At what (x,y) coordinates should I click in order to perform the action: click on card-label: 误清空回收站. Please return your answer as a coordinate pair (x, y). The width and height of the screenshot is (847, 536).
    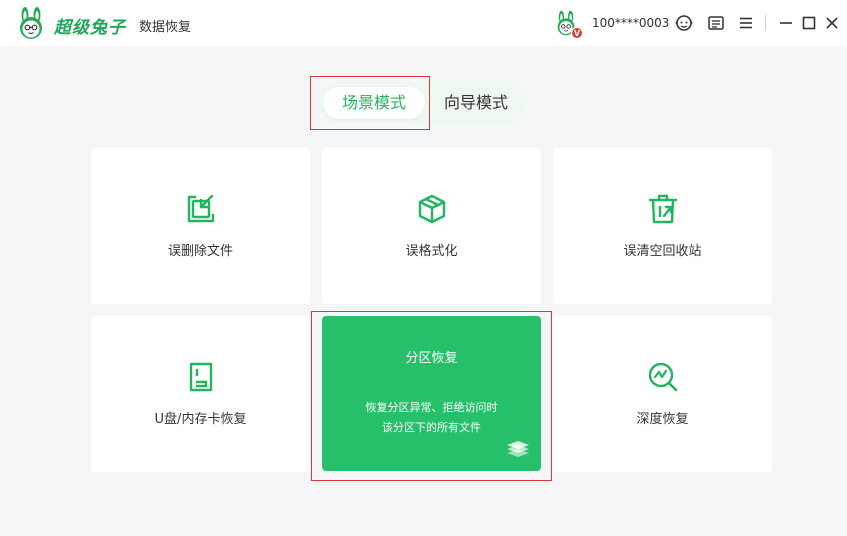
    Looking at the image, I should click on (662, 251).